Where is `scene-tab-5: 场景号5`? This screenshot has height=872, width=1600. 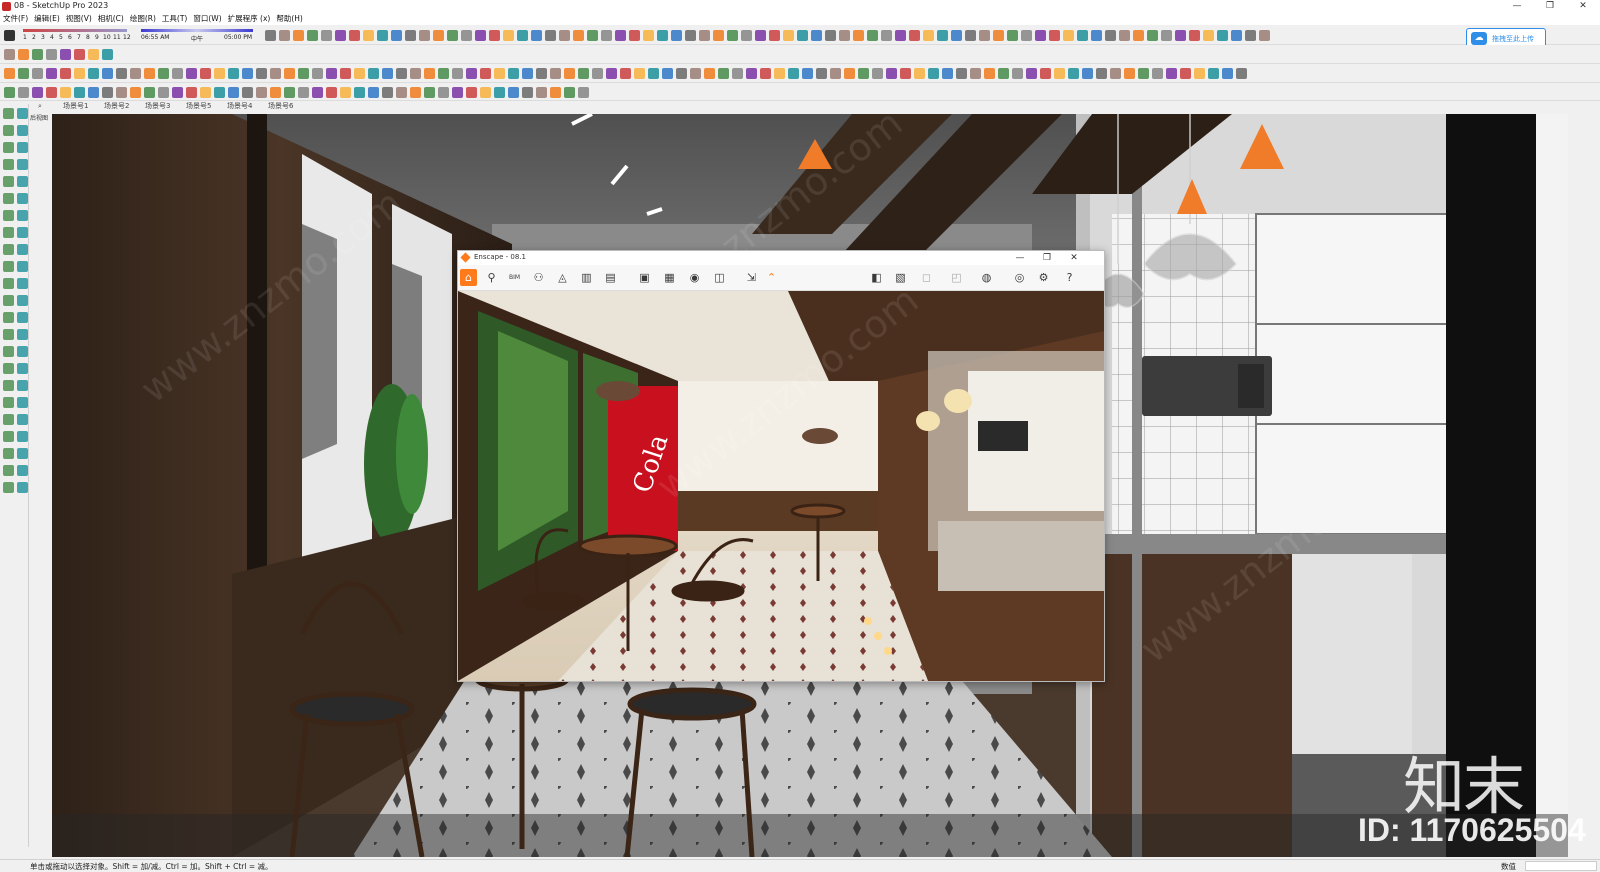 scene-tab-5: 场景号5 is located at coordinates (198, 106).